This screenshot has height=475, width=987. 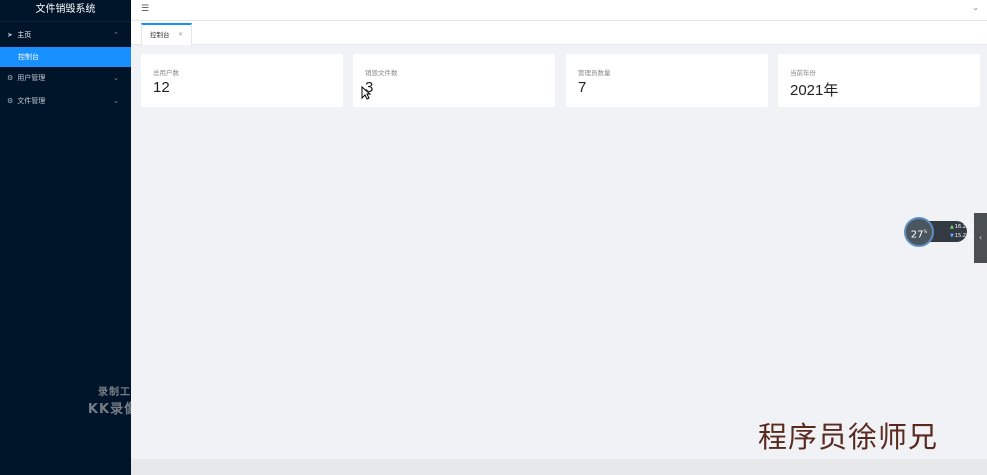 I want to click on sidebar-item-label: 主页, so click(x=24, y=35).